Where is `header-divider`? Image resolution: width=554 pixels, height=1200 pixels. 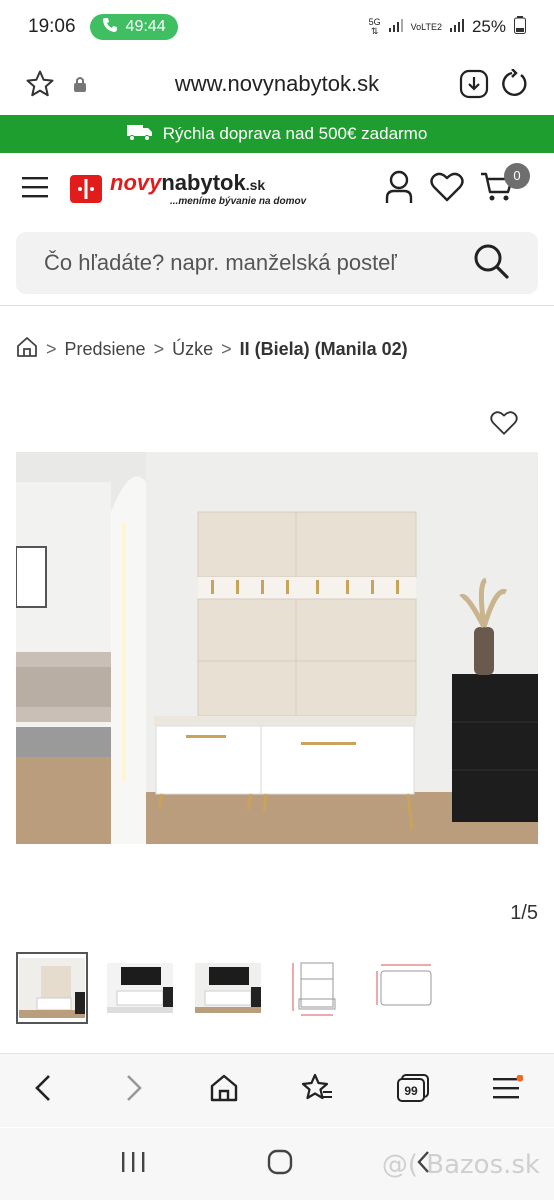
header-divider is located at coordinates (277, 305).